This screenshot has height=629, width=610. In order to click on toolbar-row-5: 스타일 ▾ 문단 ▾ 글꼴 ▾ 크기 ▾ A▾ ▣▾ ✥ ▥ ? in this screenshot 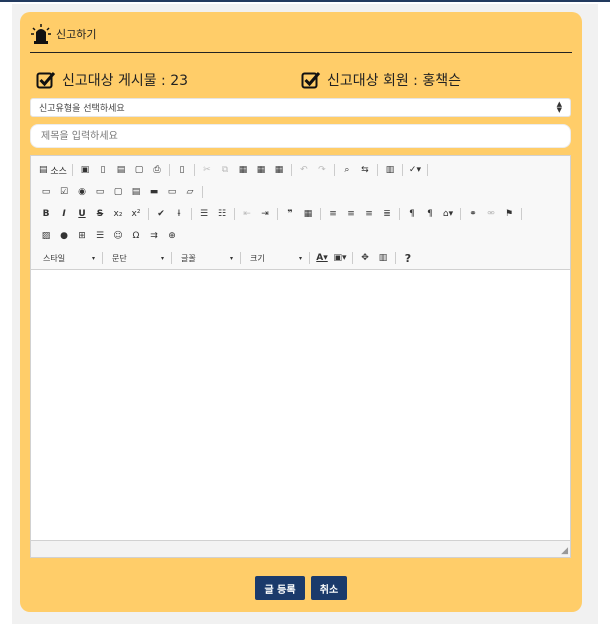, I will do `click(300, 258)`.